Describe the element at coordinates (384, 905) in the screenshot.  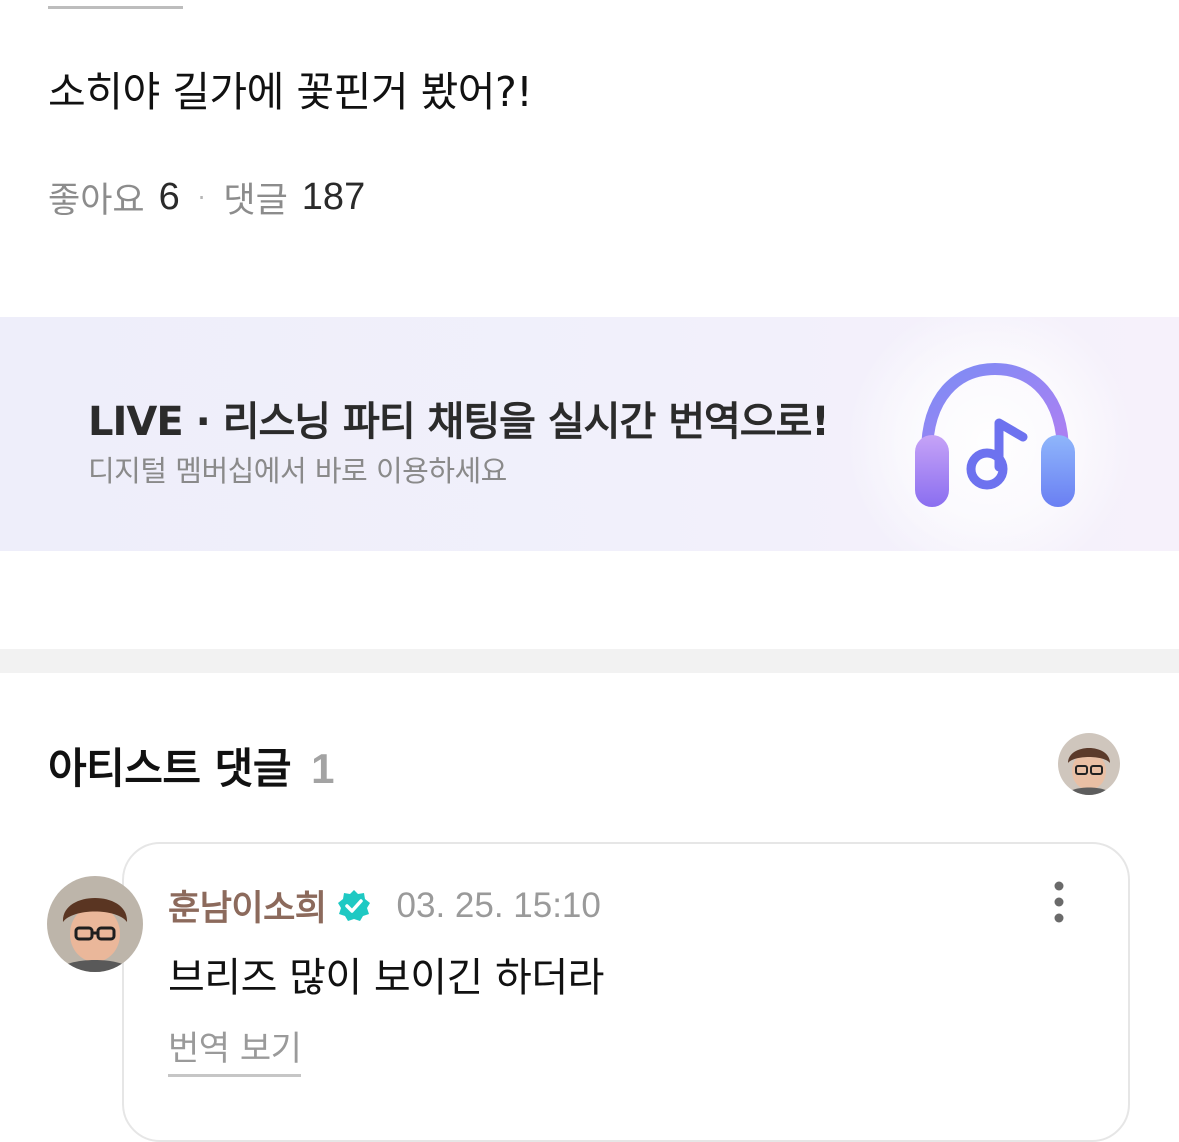
I see `comment-author-row: 훈남이소희 03. 25. 15:10` at that location.